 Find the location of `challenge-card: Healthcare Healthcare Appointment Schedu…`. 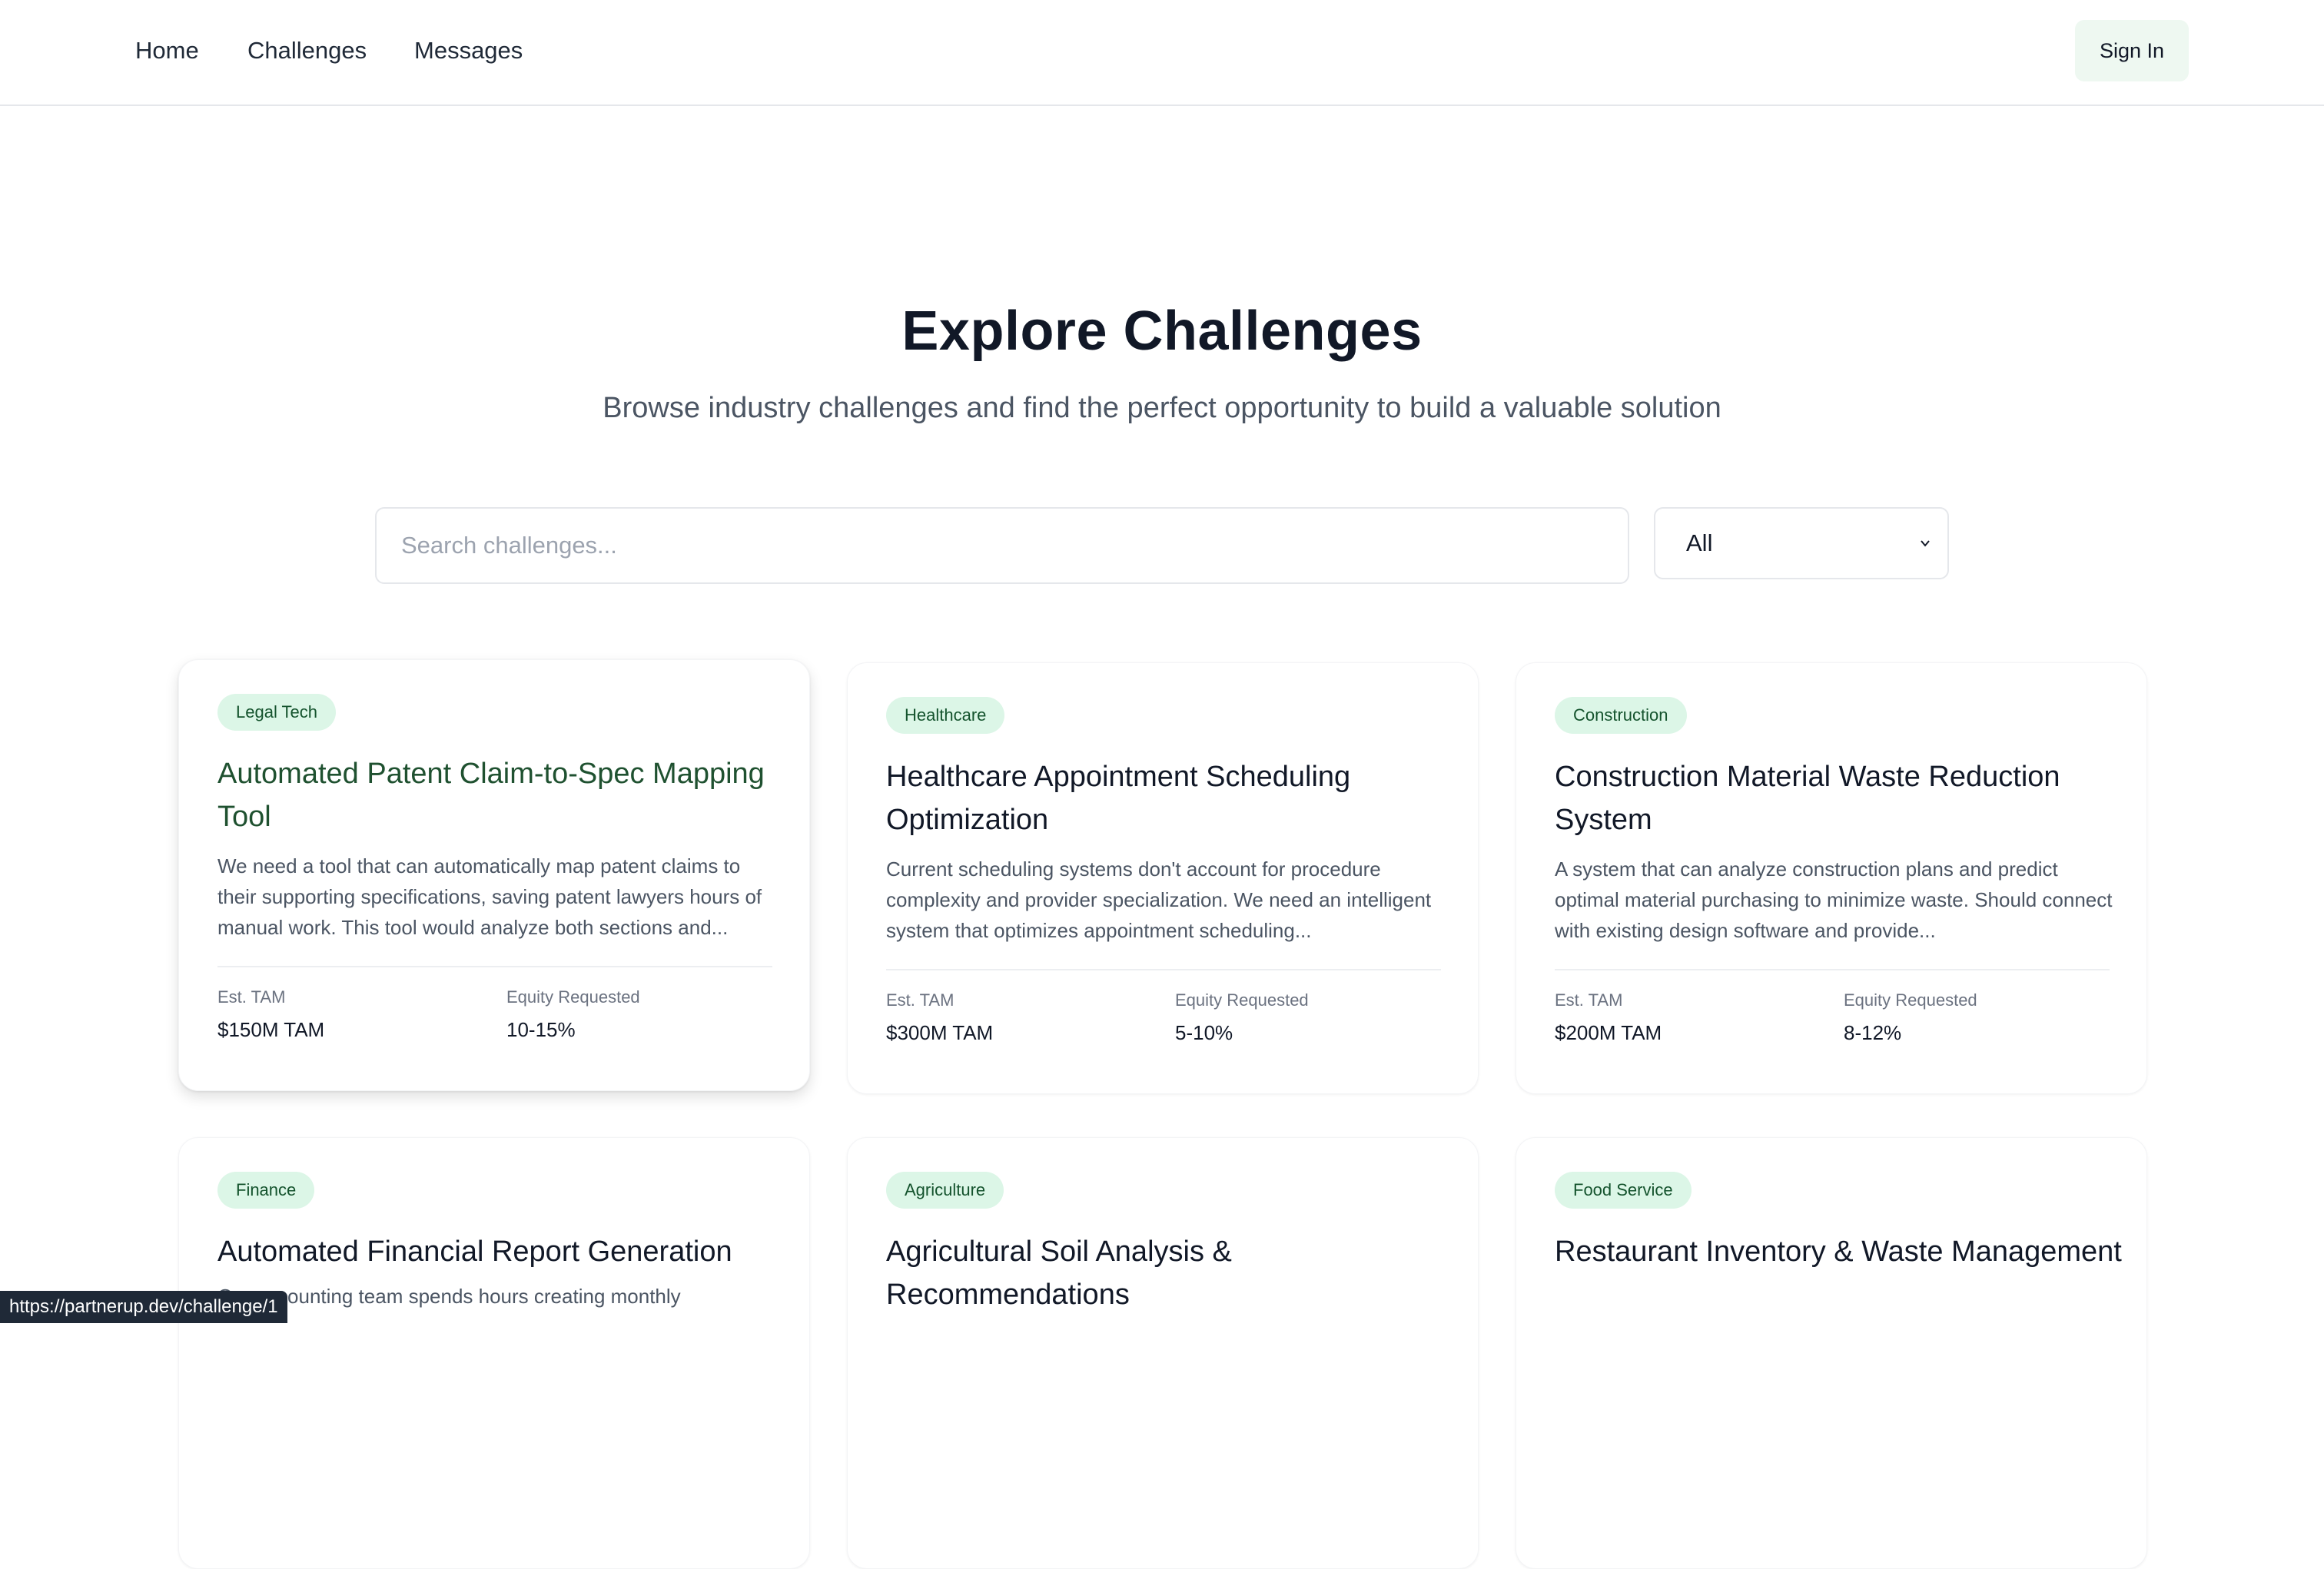

challenge-card: Healthcare Healthcare Appointment Schedu… is located at coordinates (1163, 878).